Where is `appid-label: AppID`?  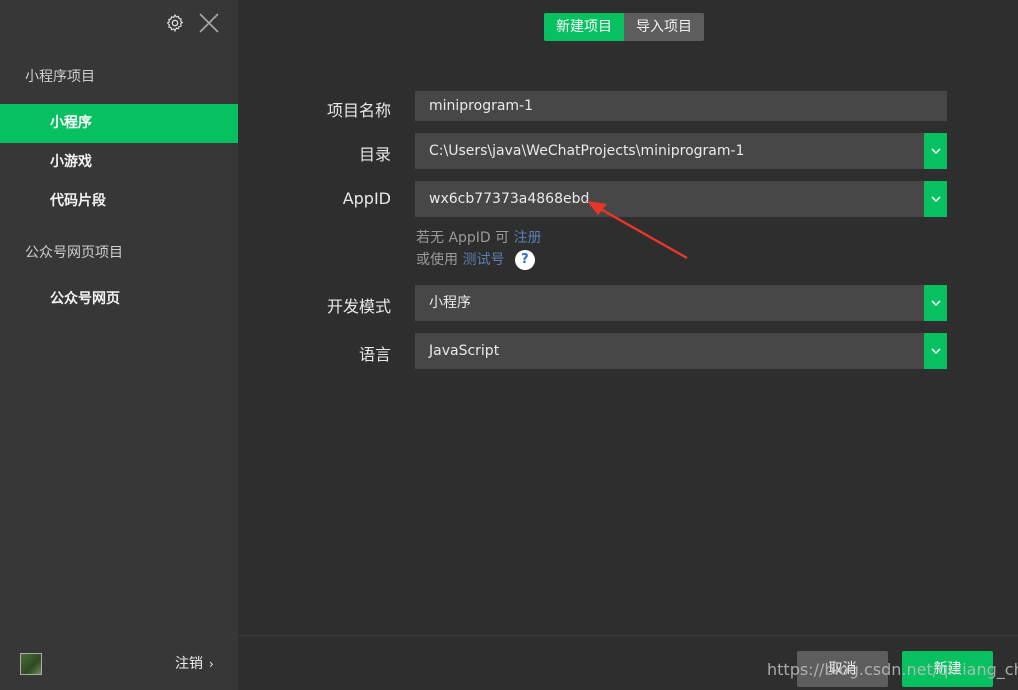
appid-label: AppID is located at coordinates (366, 198).